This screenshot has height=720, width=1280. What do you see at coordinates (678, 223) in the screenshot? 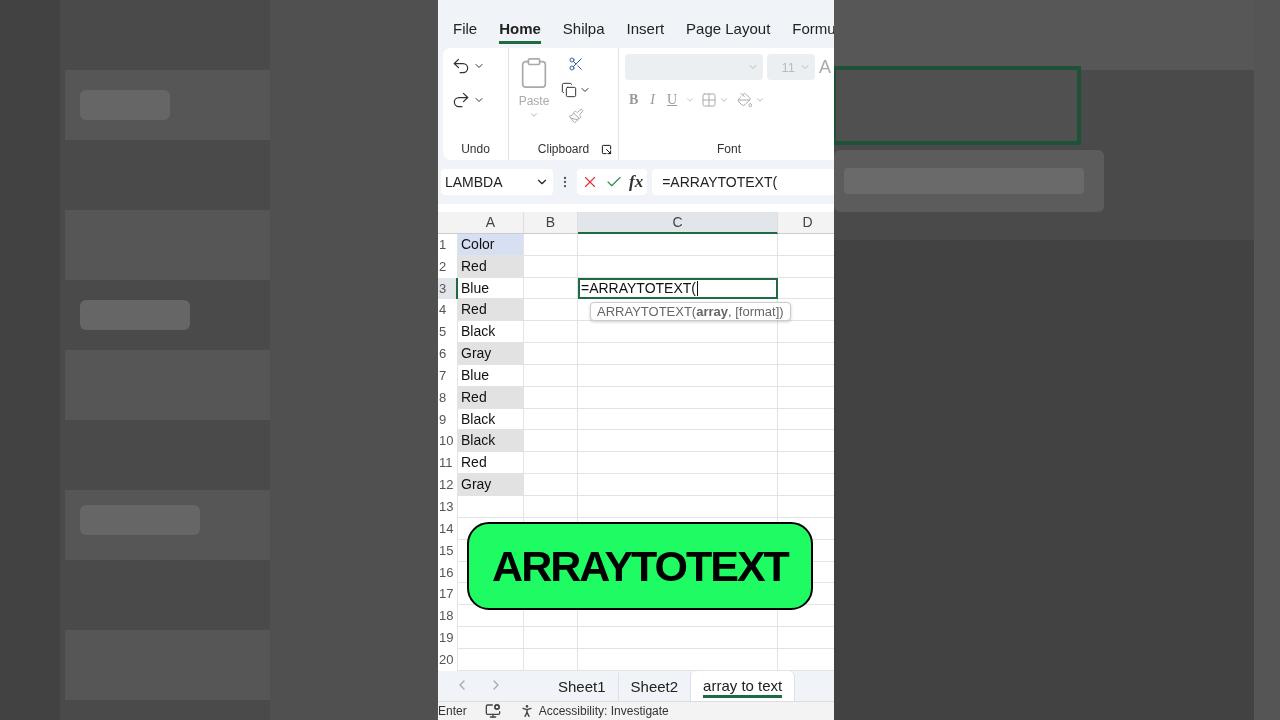
I see `column-header: C` at bounding box center [678, 223].